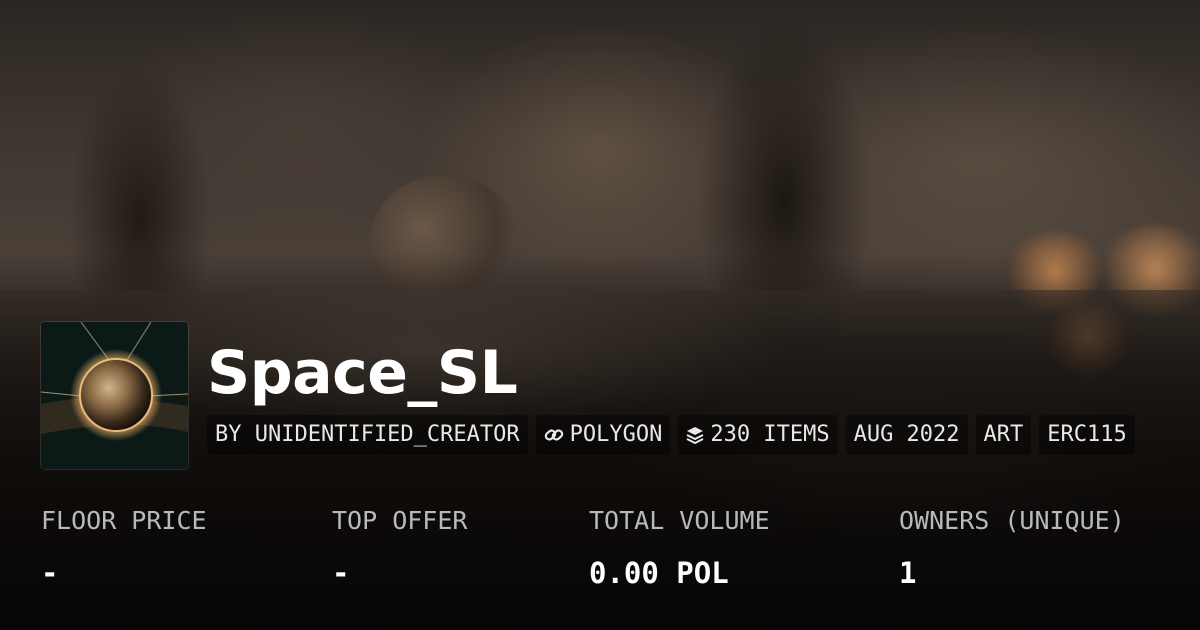 This screenshot has width=1200, height=630. Describe the element at coordinates (399, 549) in the screenshot. I see `stat-top-offer: TOP OFFER -` at that location.